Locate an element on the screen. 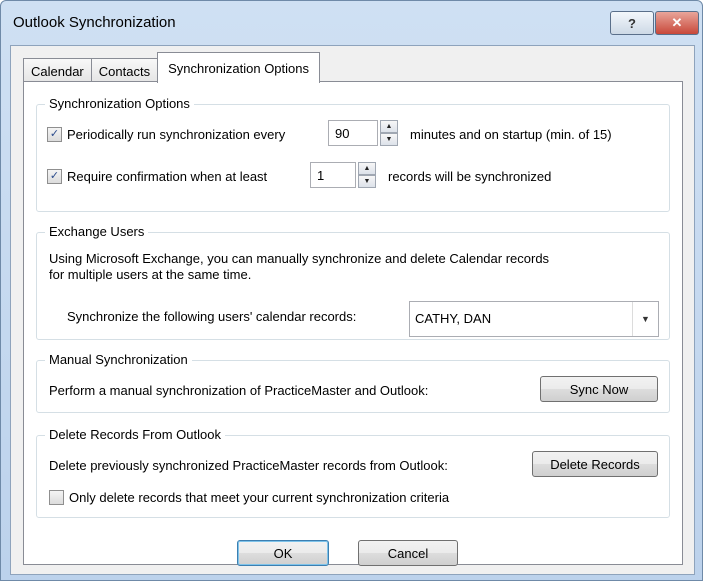 The width and height of the screenshot is (703, 581). exchange-description-text2: for multiple users at the same time. is located at coordinates (150, 274).